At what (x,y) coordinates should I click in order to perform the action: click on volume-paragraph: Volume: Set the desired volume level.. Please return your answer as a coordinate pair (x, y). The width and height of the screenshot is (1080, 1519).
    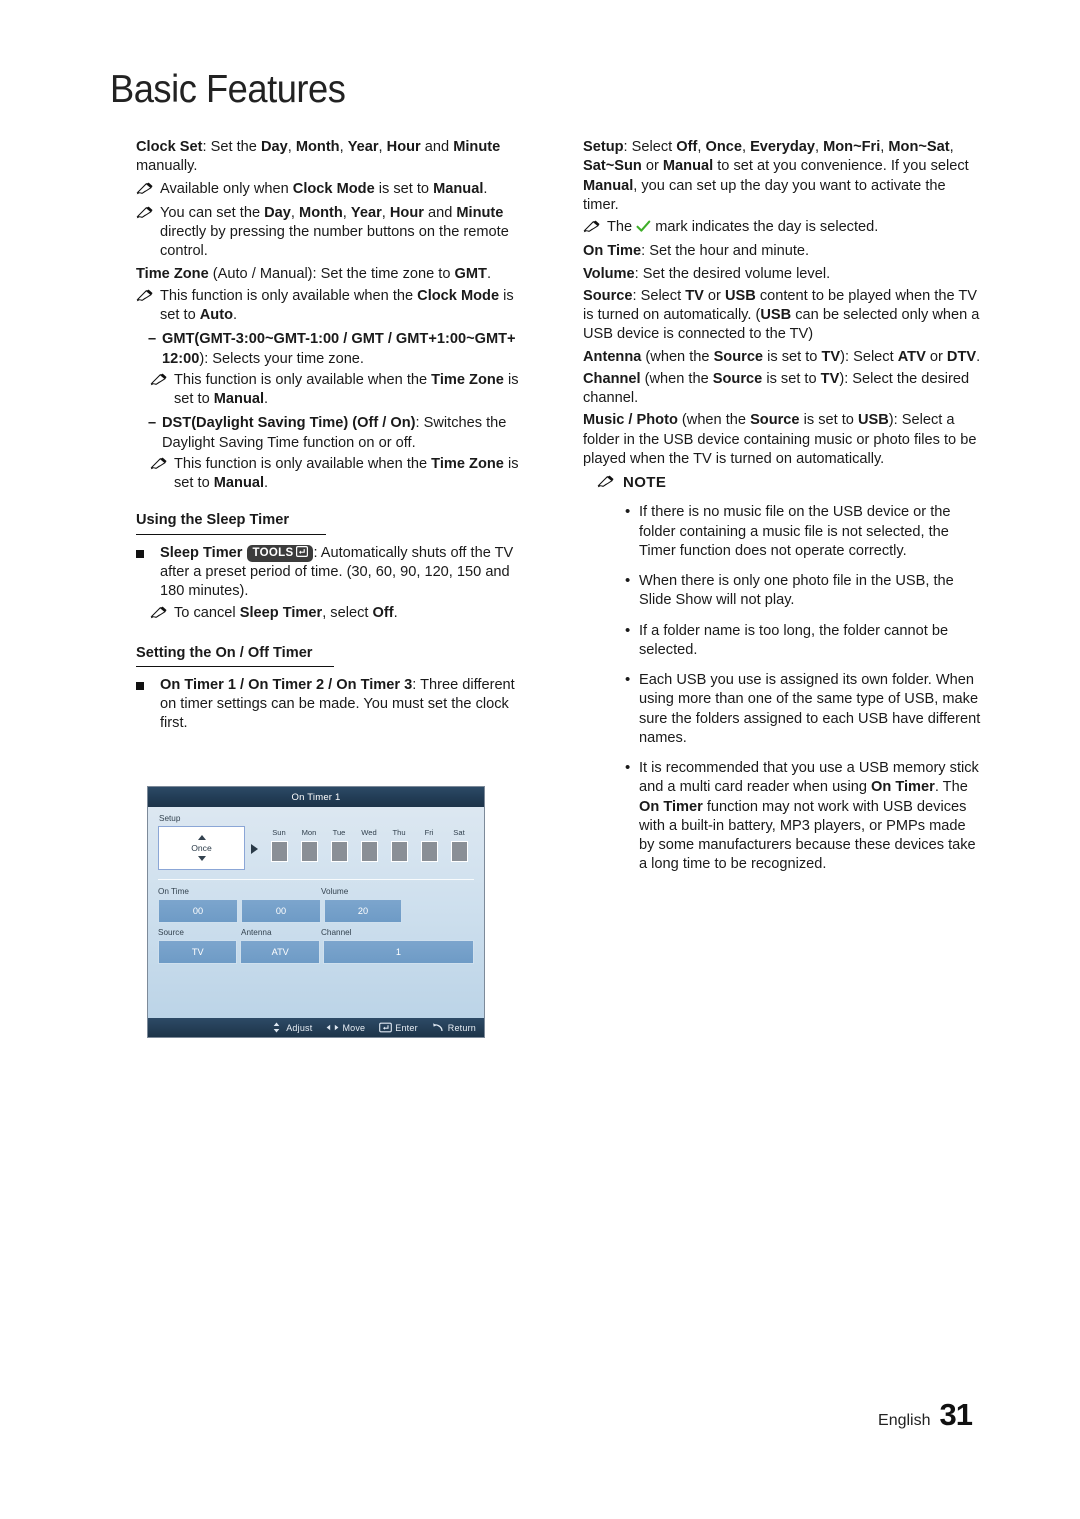
    Looking at the image, I should click on (707, 273).